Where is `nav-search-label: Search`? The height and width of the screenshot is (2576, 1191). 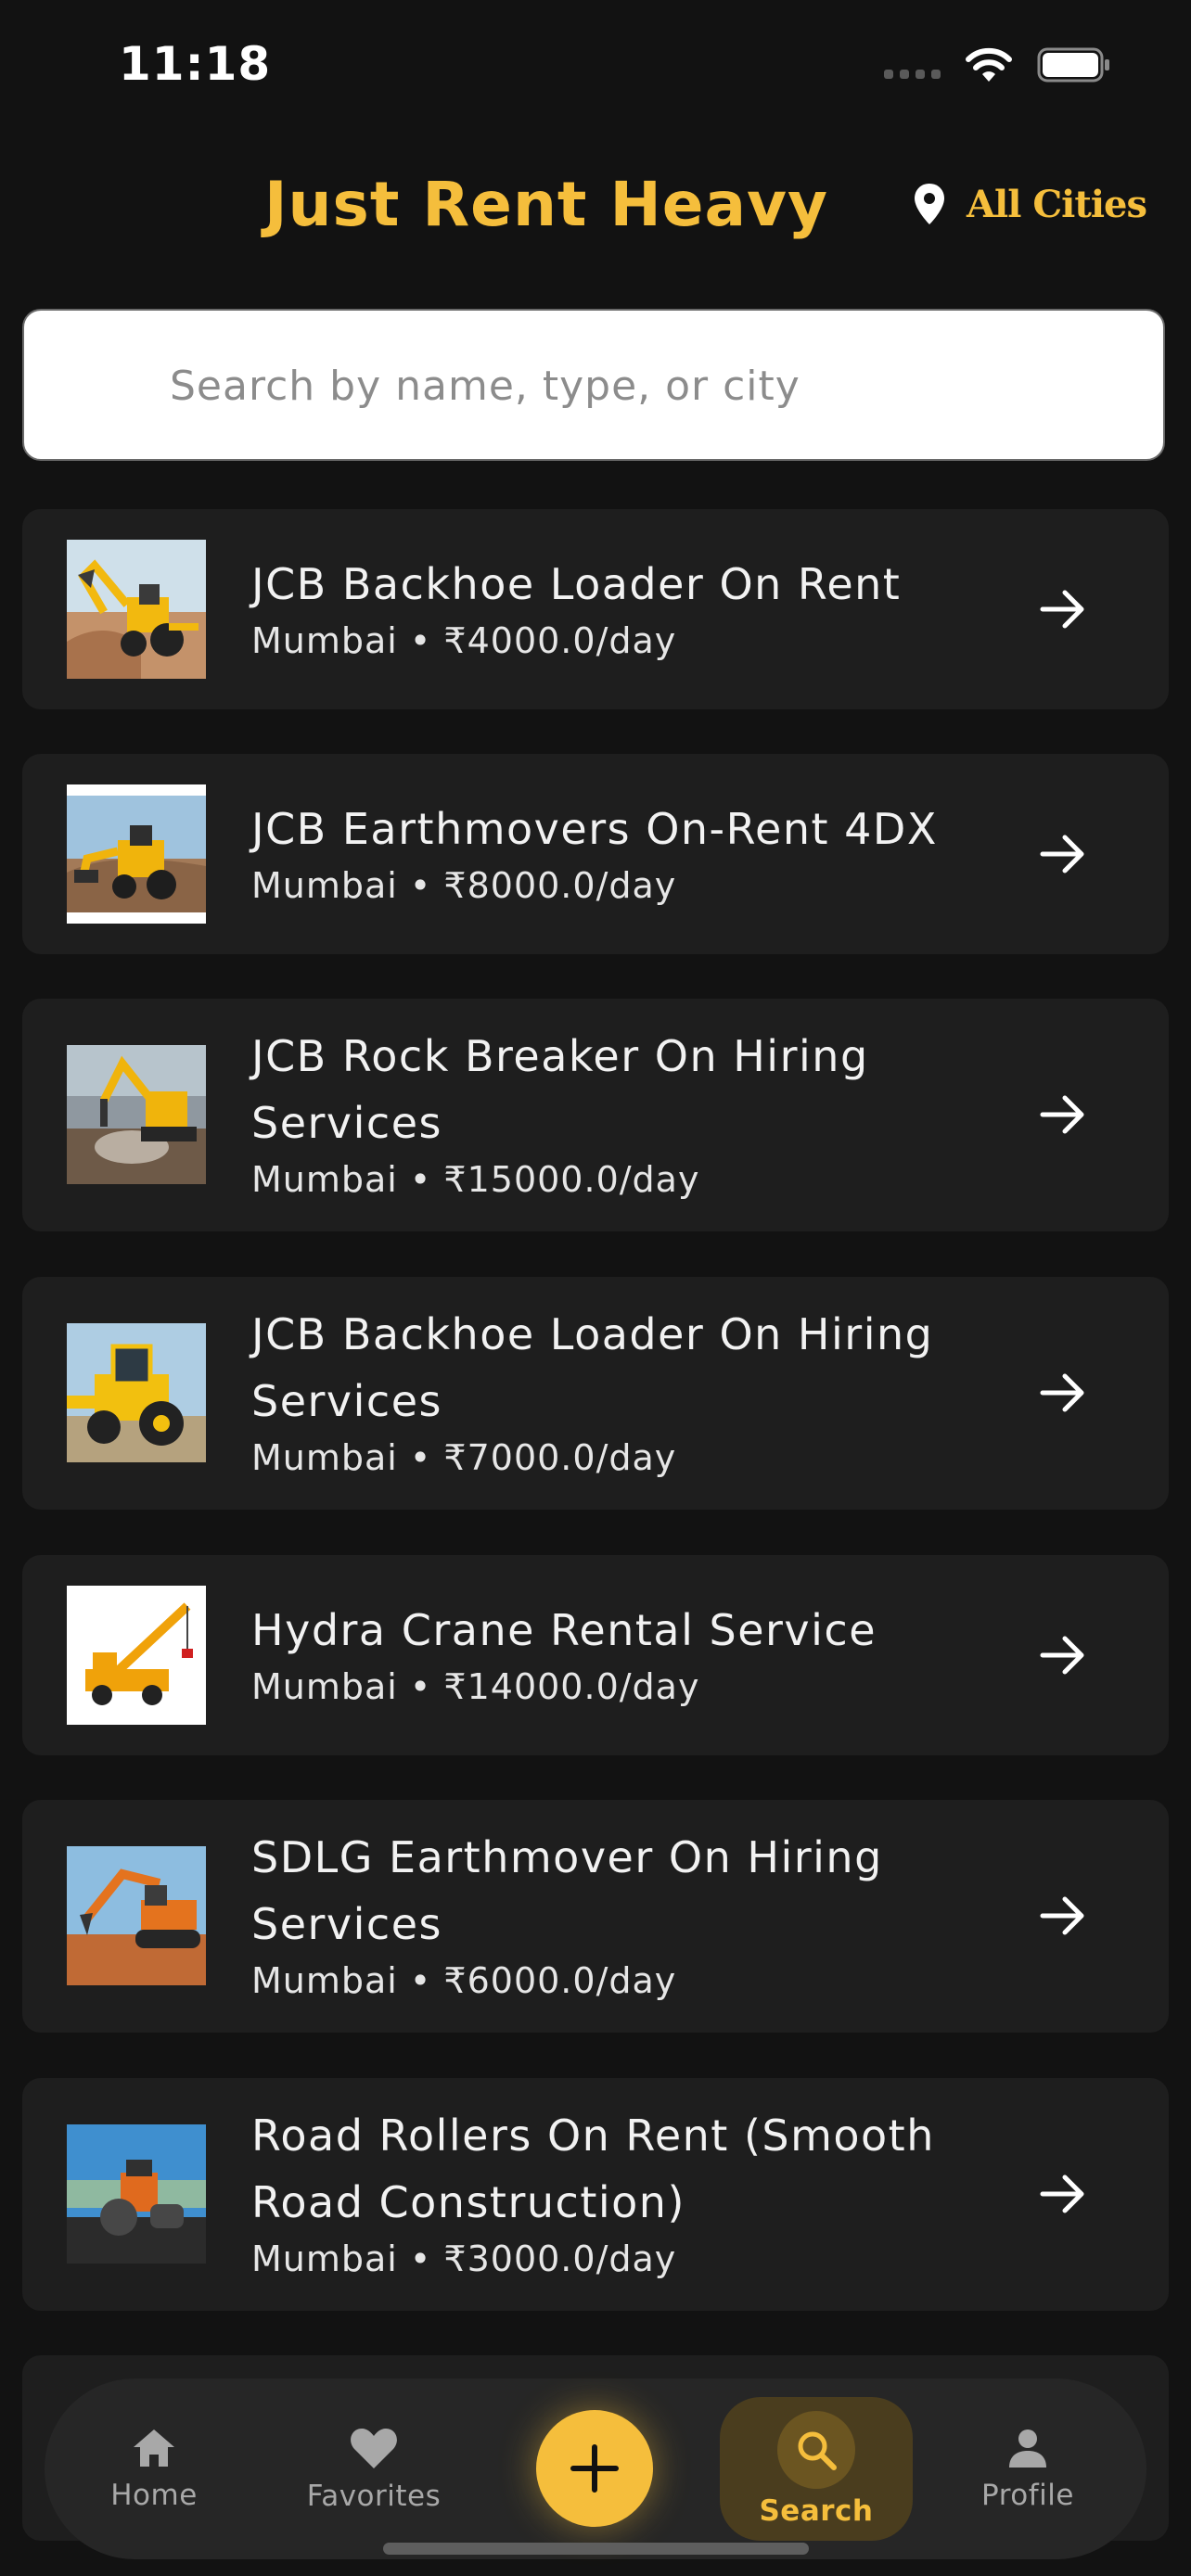
nav-search-label: Search is located at coordinates (816, 2511).